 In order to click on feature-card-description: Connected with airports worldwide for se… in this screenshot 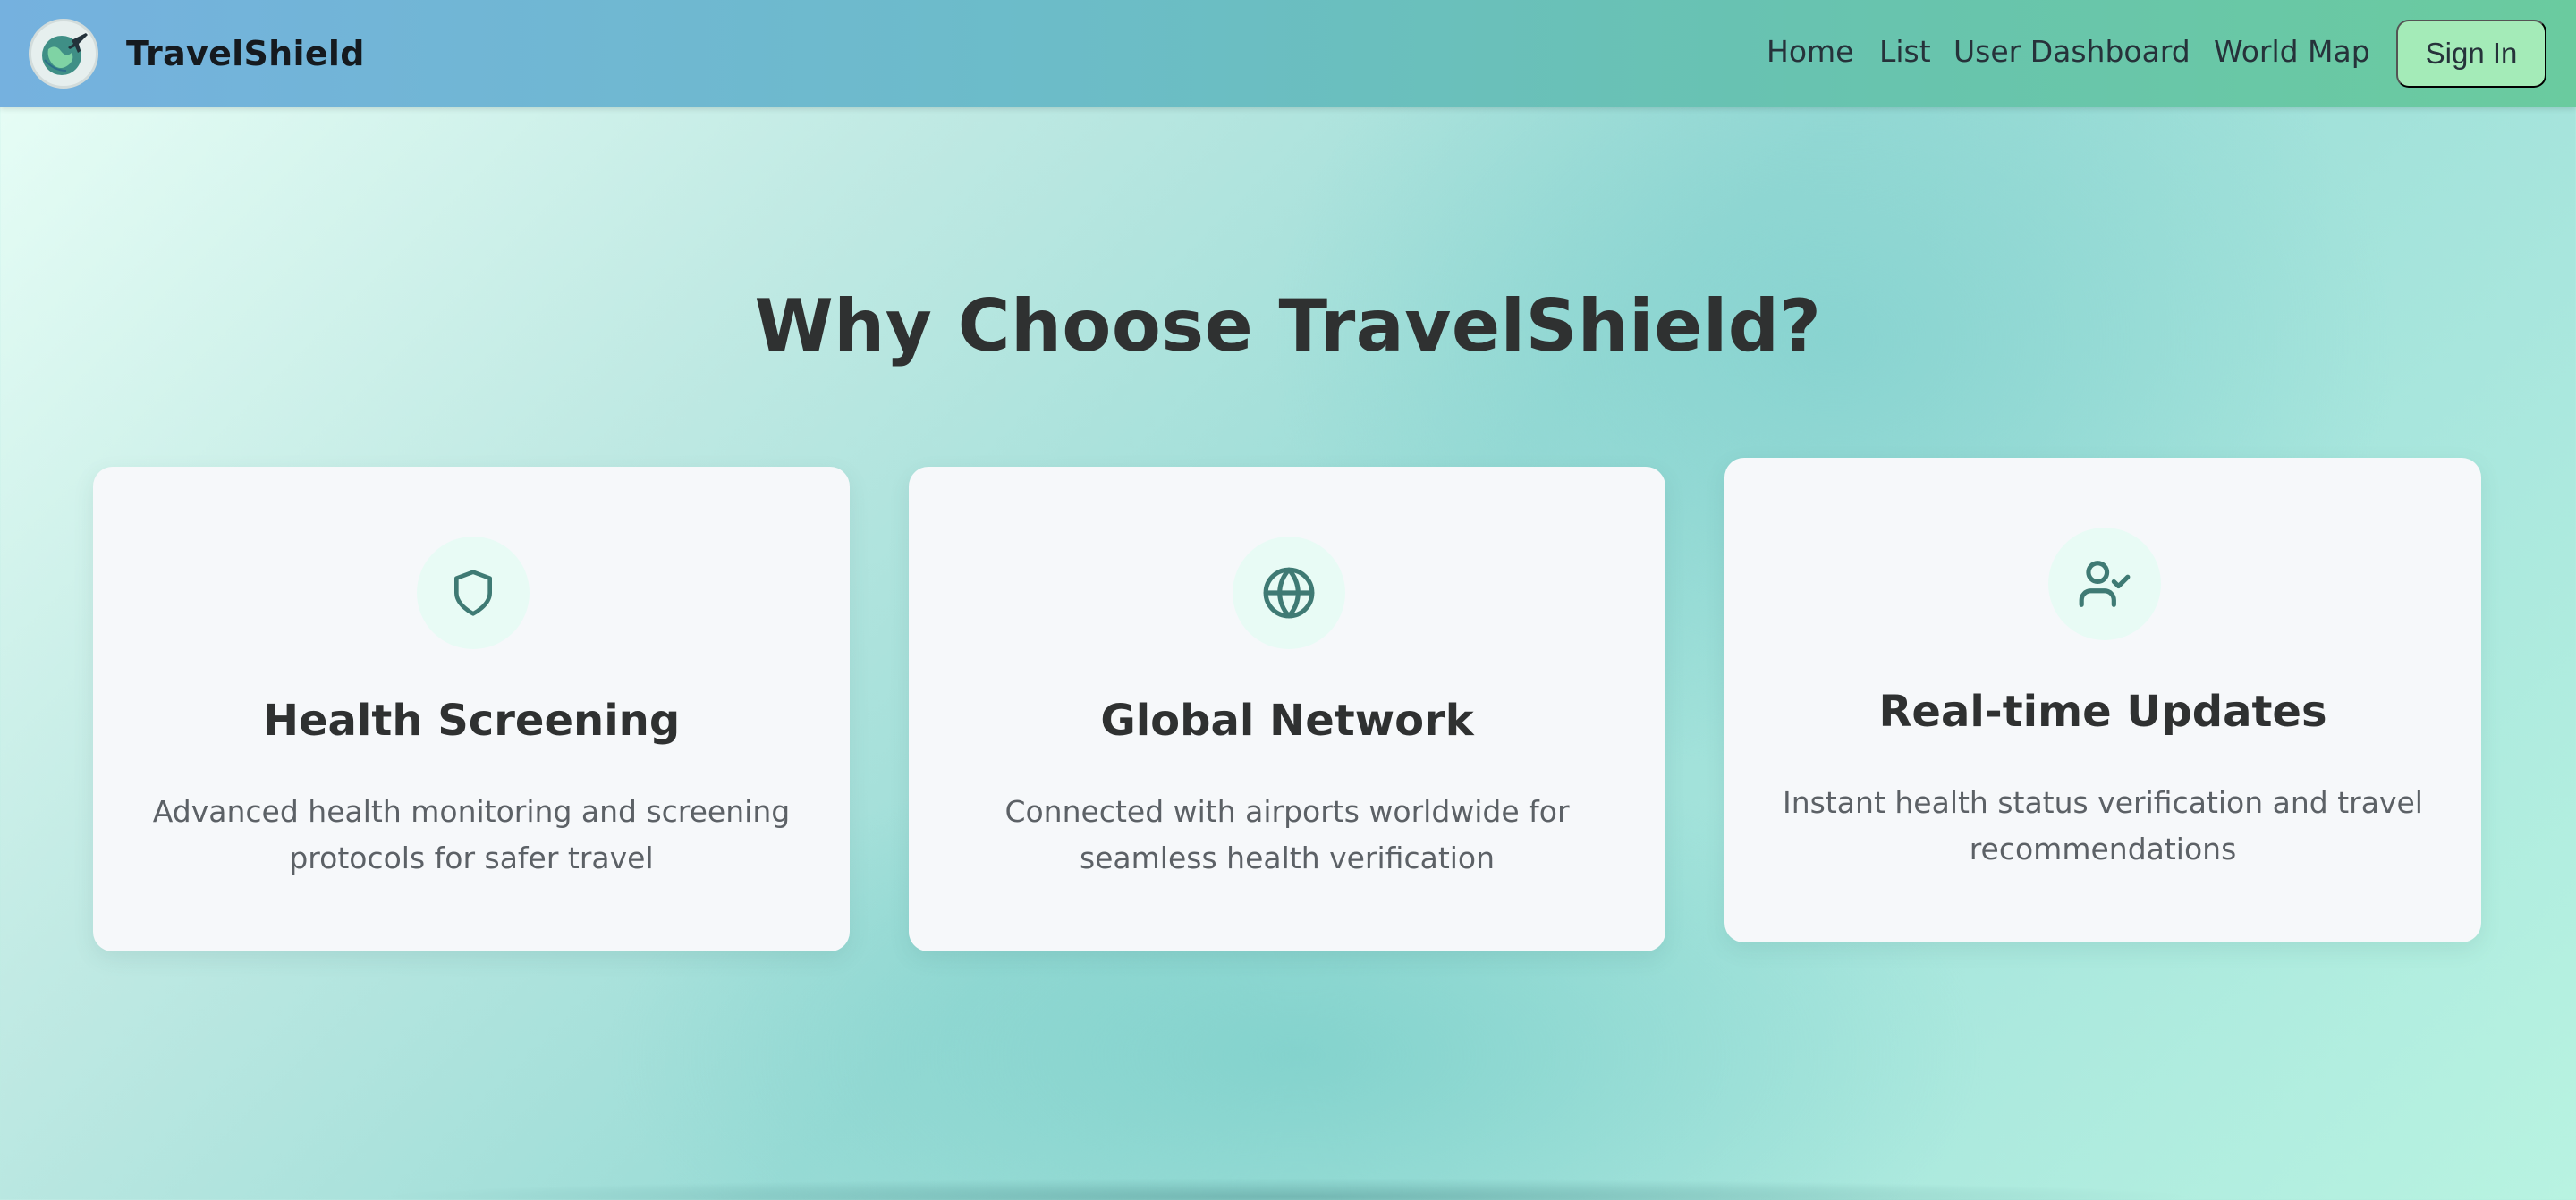, I will do `click(1287, 835)`.